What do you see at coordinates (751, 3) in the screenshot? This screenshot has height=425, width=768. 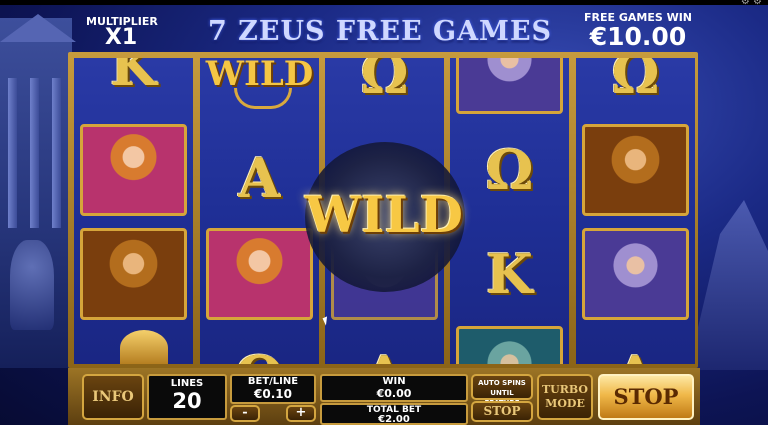 I see `settings-icon: ⚙ ⚙` at bounding box center [751, 3].